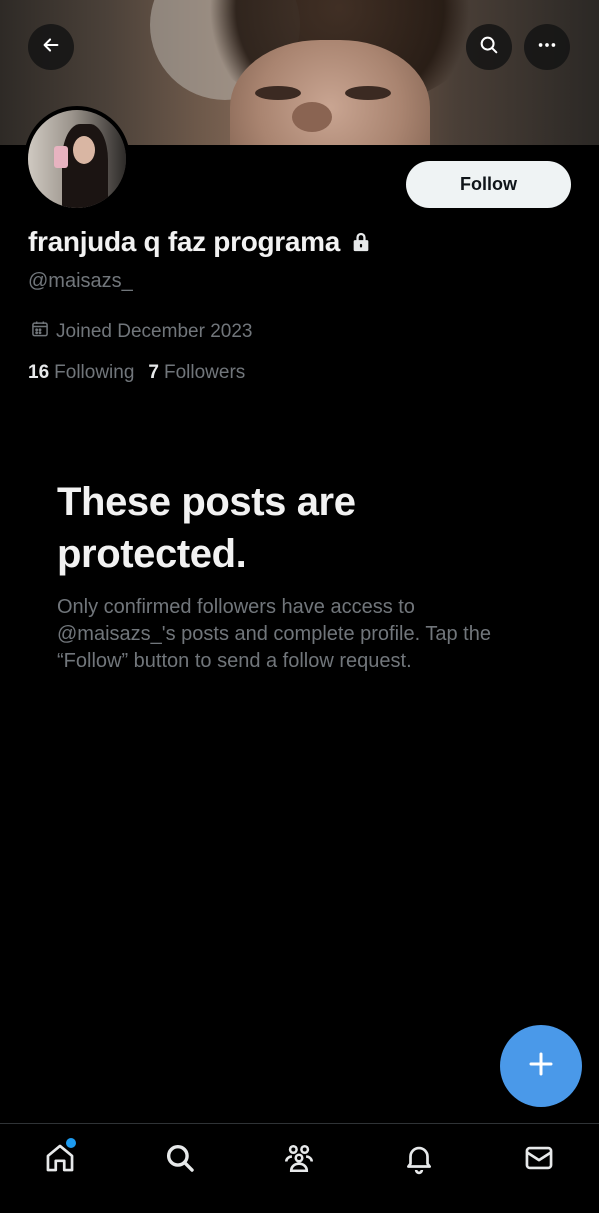 The height and width of the screenshot is (1213, 599). I want to click on plus-icon, so click(541, 1066).